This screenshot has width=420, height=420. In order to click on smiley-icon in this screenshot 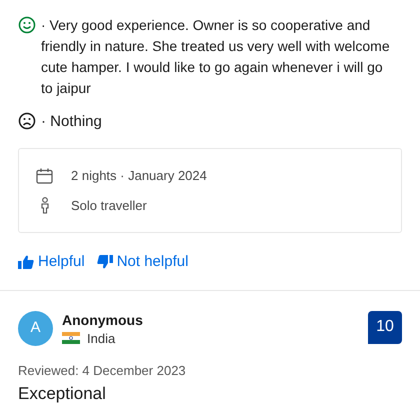, I will do `click(27, 25)`.